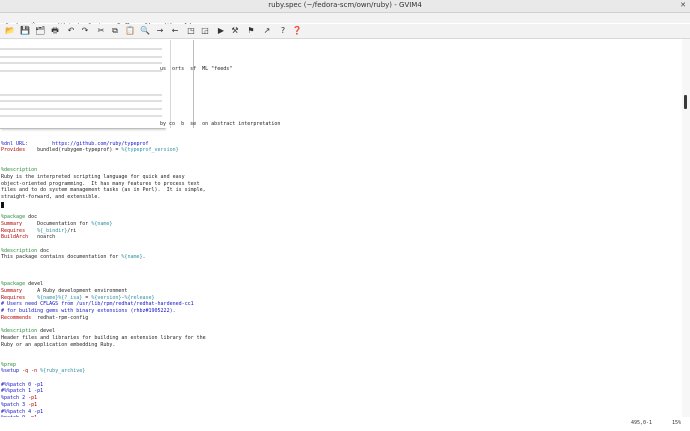  I want to click on code-token: Documentation for, so click(57, 223).